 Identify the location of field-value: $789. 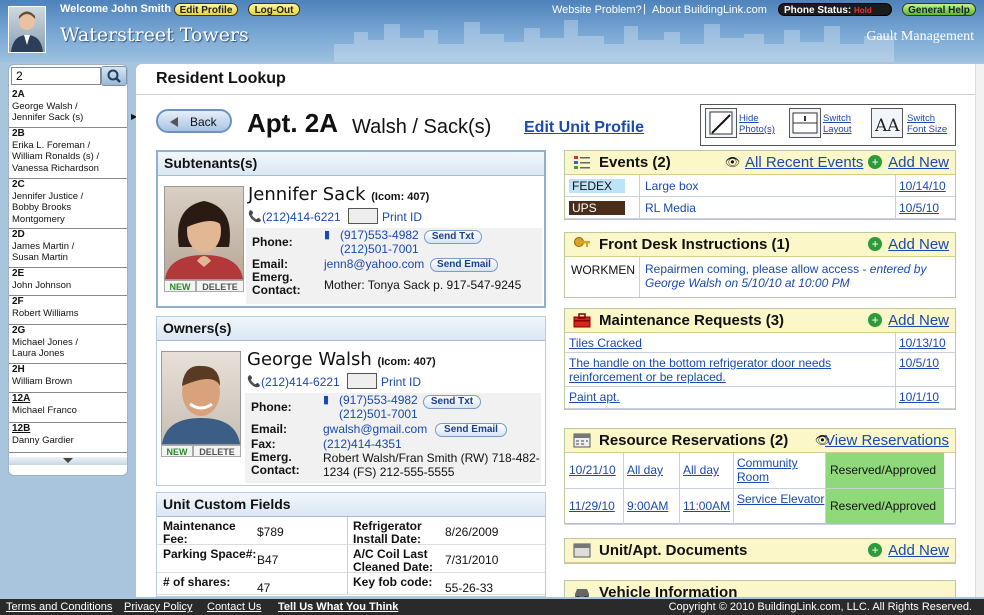
(270, 532).